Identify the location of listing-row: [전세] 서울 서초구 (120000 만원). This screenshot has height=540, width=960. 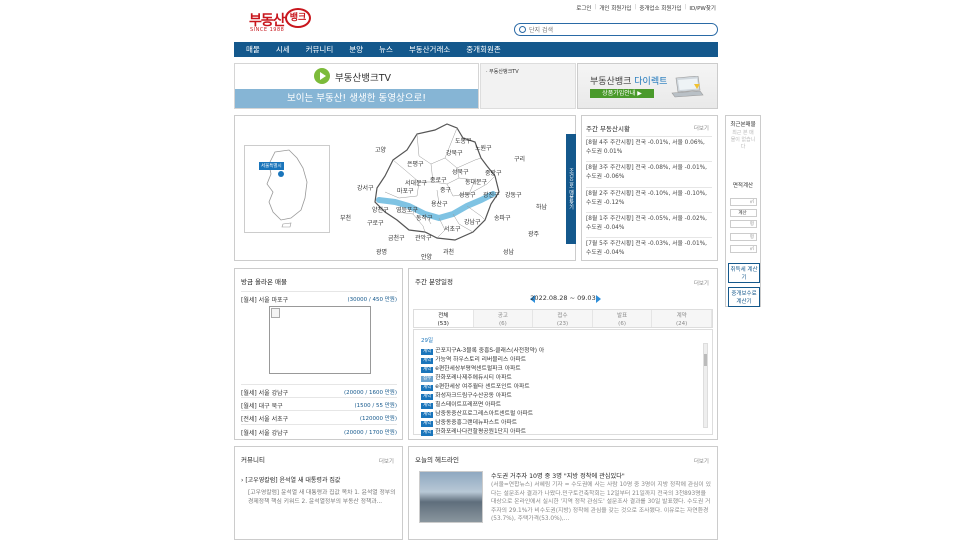
(319, 416).